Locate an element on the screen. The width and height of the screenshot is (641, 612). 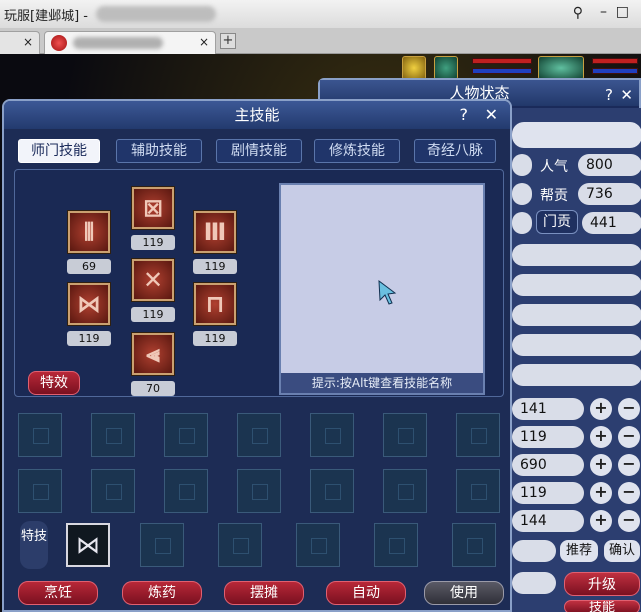
stat-label-sect: 门贡 is located at coordinates (557, 222).